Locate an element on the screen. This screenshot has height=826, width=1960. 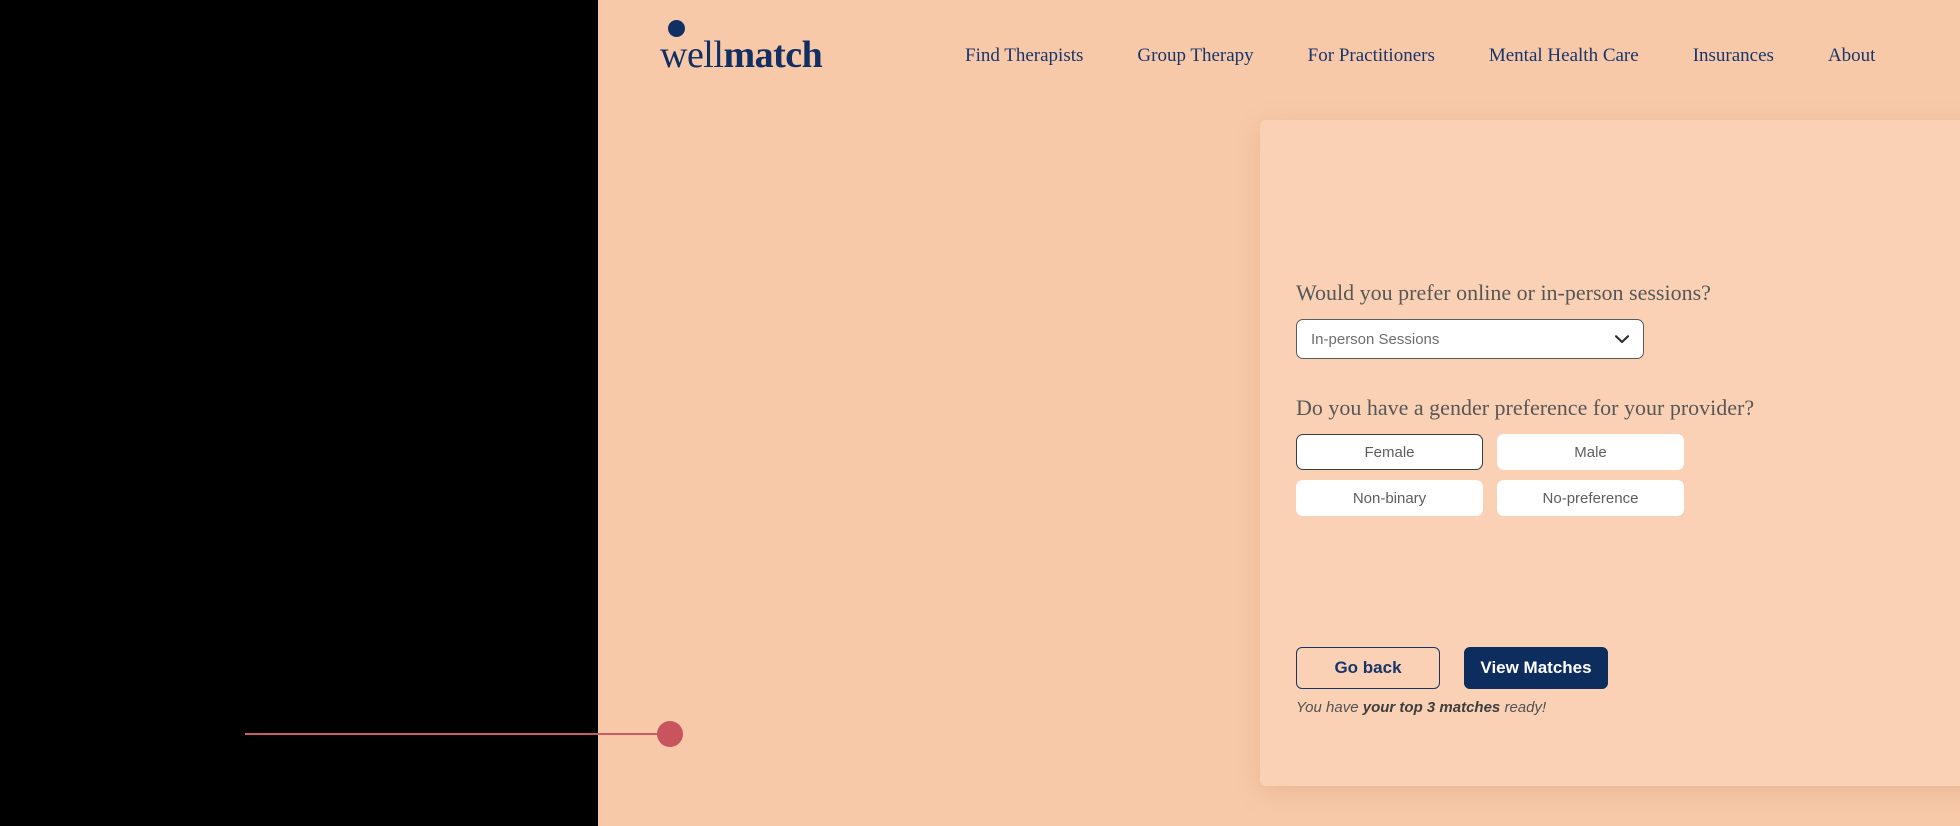
nav-item-find-therapists: Find Therapists is located at coordinates (1024, 56).